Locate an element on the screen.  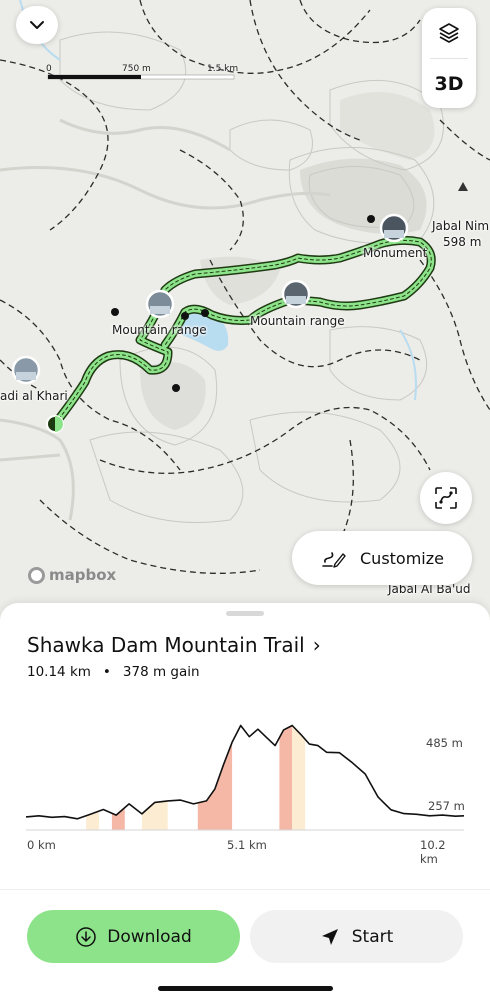
mapbox-attribution: mapbox is located at coordinates (72, 575).